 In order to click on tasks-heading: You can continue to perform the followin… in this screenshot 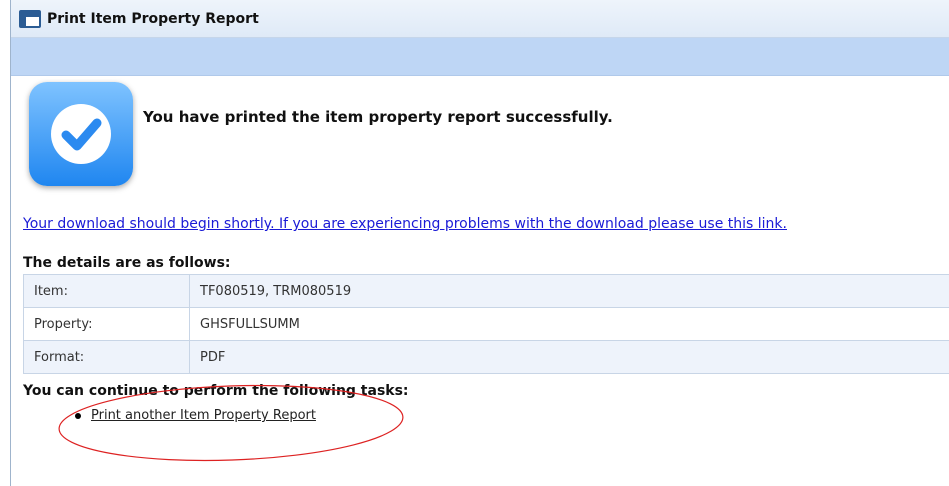, I will do `click(216, 391)`.